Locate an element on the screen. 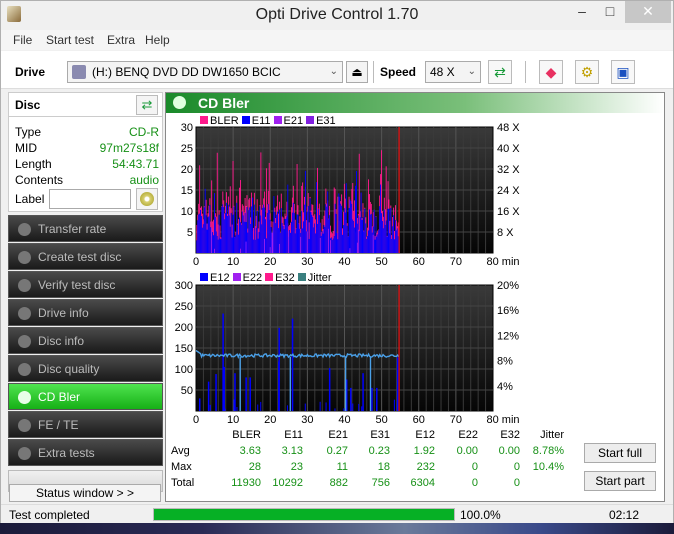 This screenshot has width=674, height=534. stats-value: 23 is located at coordinates (296, 467).